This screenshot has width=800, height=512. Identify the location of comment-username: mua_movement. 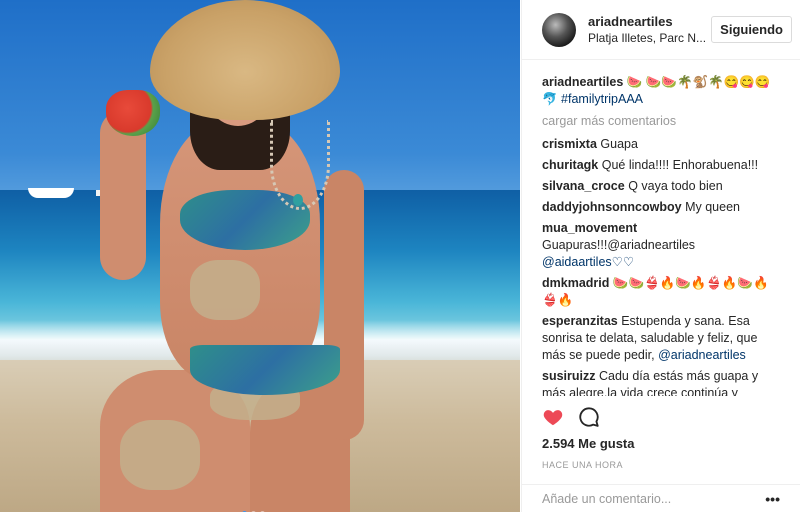
(589, 228).